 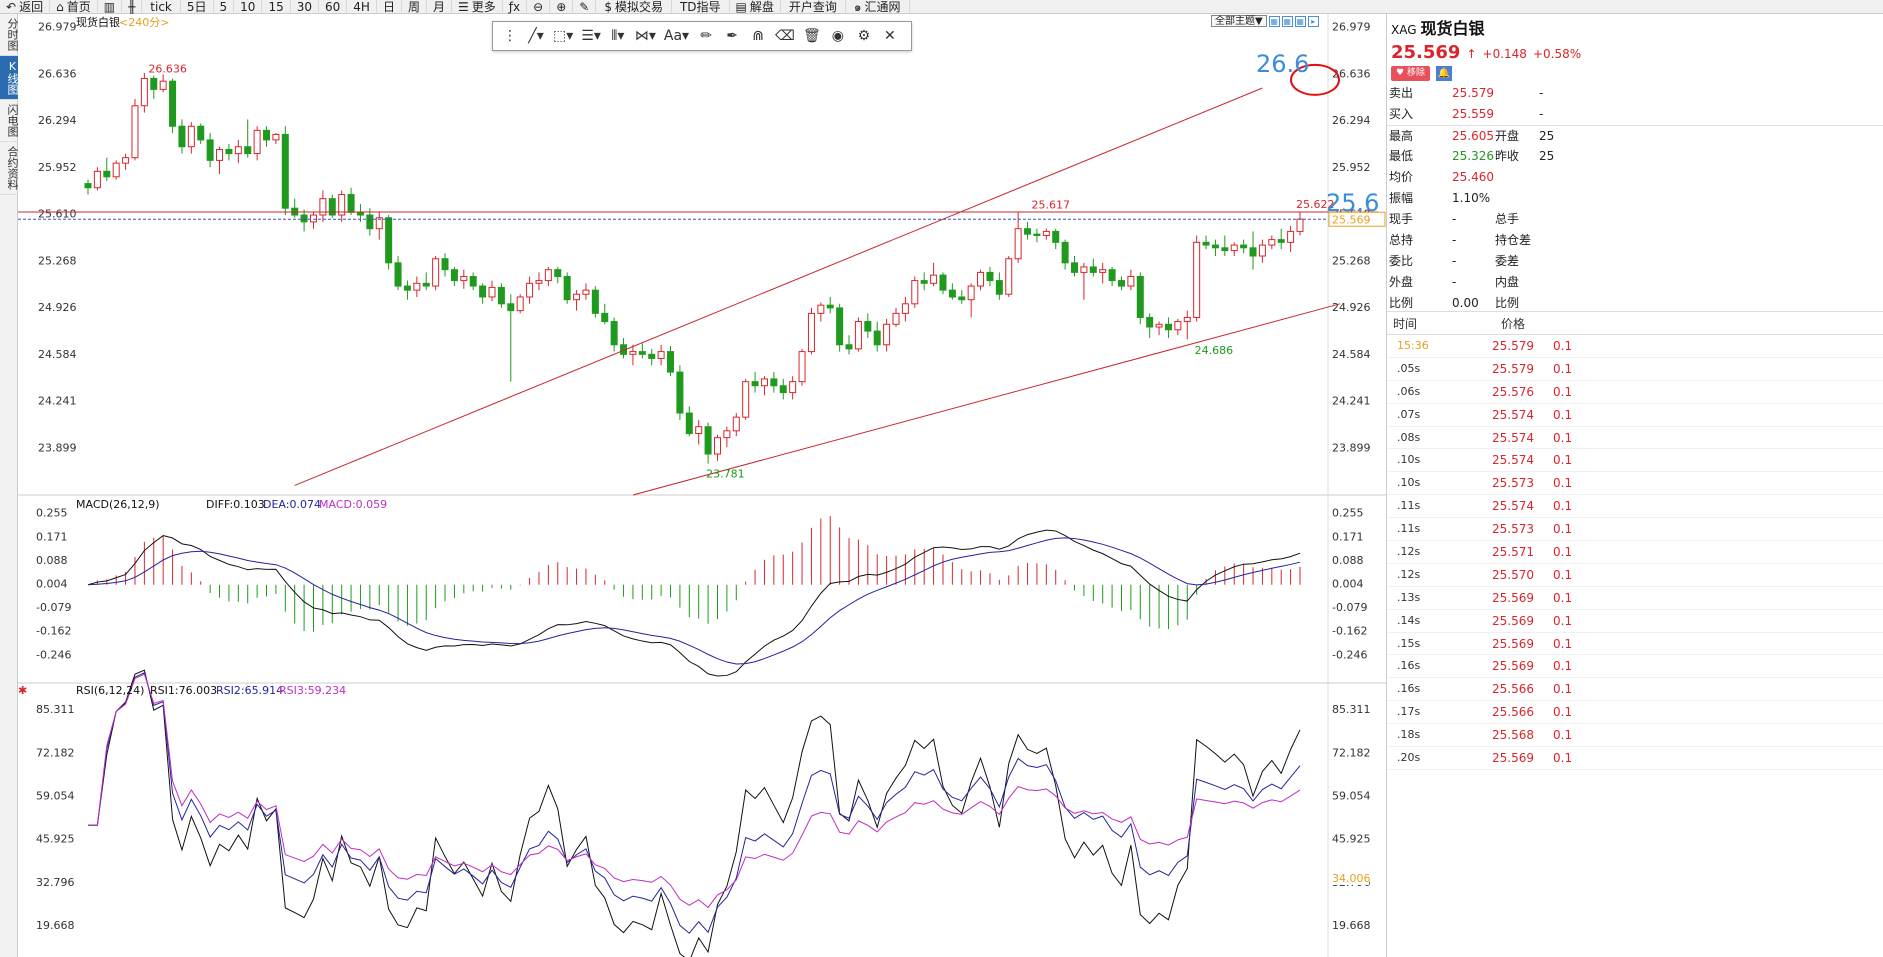 What do you see at coordinates (224, 7) in the screenshot?
I see `toolbar-5m-button: 5` at bounding box center [224, 7].